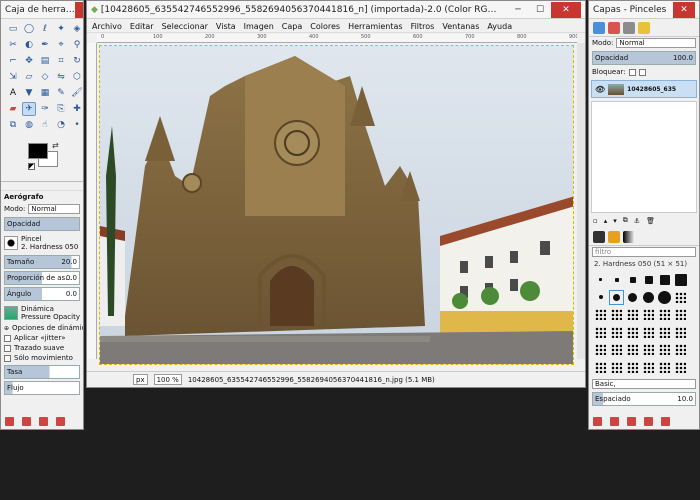  Describe the element at coordinates (7, 358) in the screenshot. I see `motion-only-checkbox` at that location.